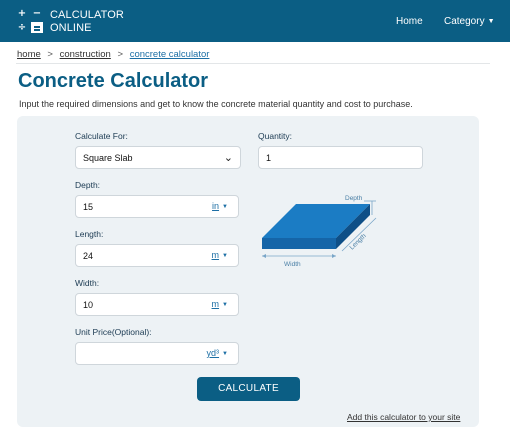  I want to click on length-label: Length:, so click(89, 234).